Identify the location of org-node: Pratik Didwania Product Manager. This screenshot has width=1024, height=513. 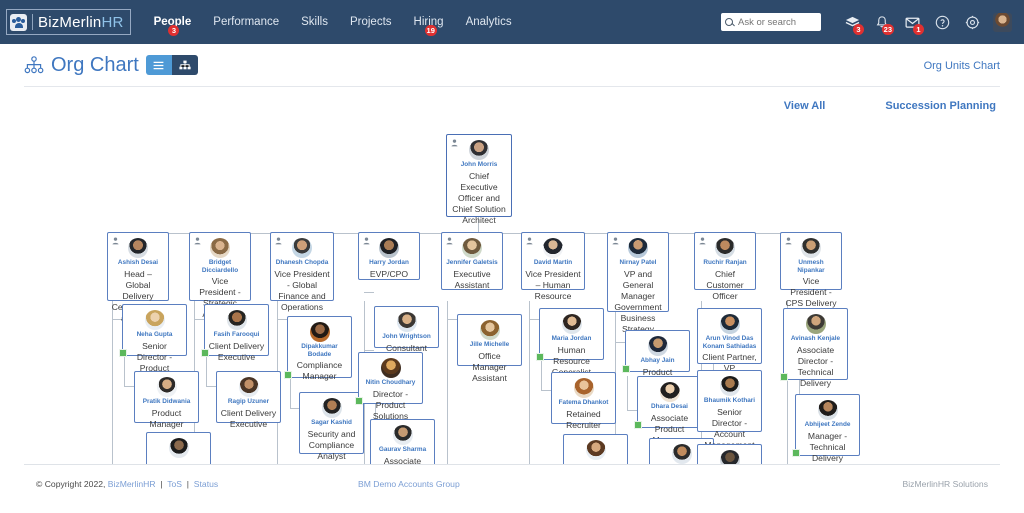
(166, 400).